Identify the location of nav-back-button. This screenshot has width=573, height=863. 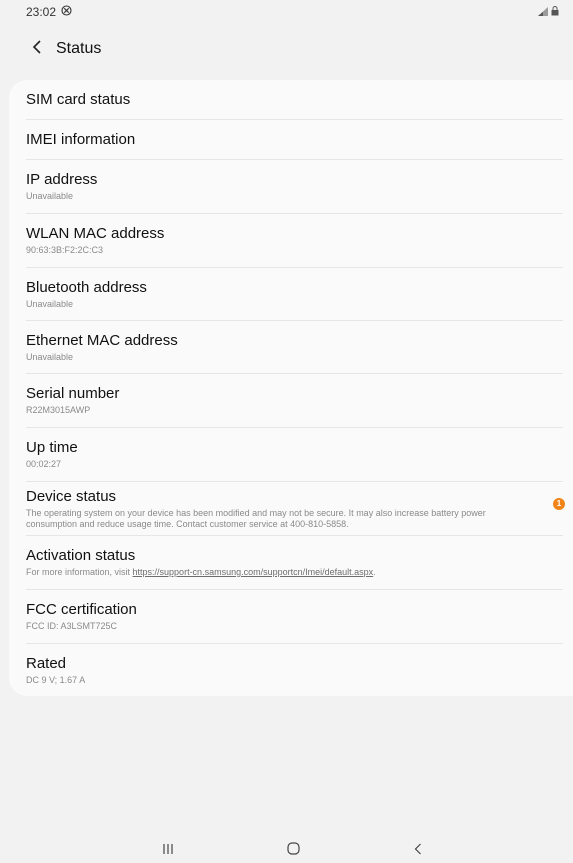
(418, 851).